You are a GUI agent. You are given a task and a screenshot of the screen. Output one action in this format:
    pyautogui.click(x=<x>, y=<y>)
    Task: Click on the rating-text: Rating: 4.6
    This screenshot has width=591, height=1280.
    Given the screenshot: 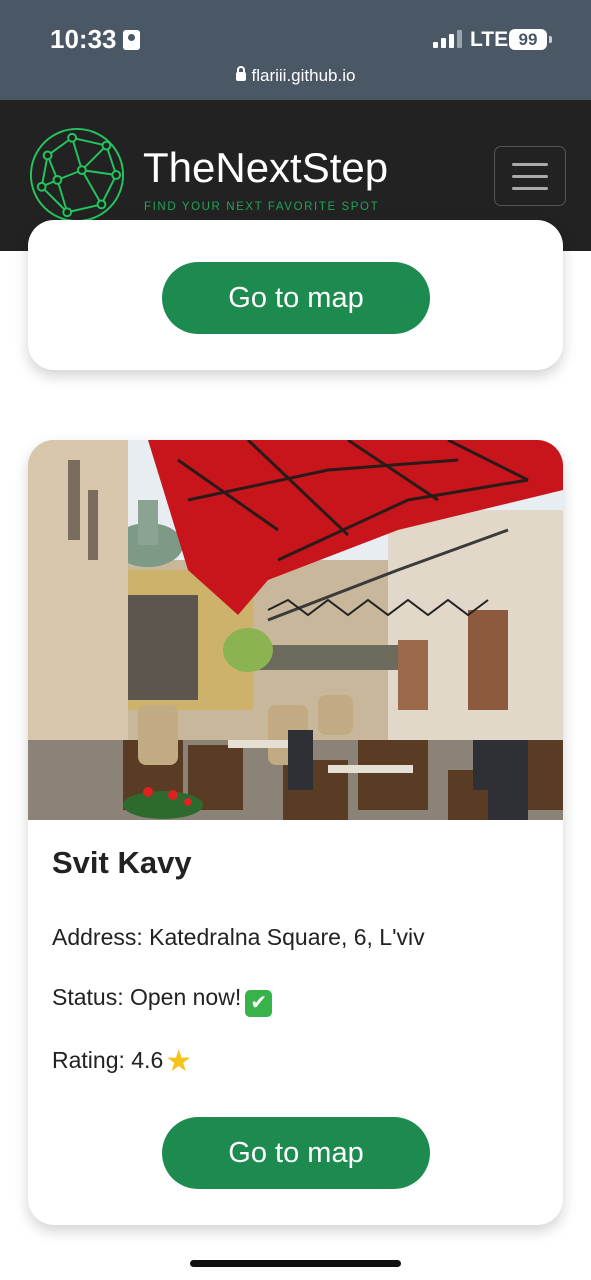 What is the action you would take?
    pyautogui.click(x=108, y=1060)
    